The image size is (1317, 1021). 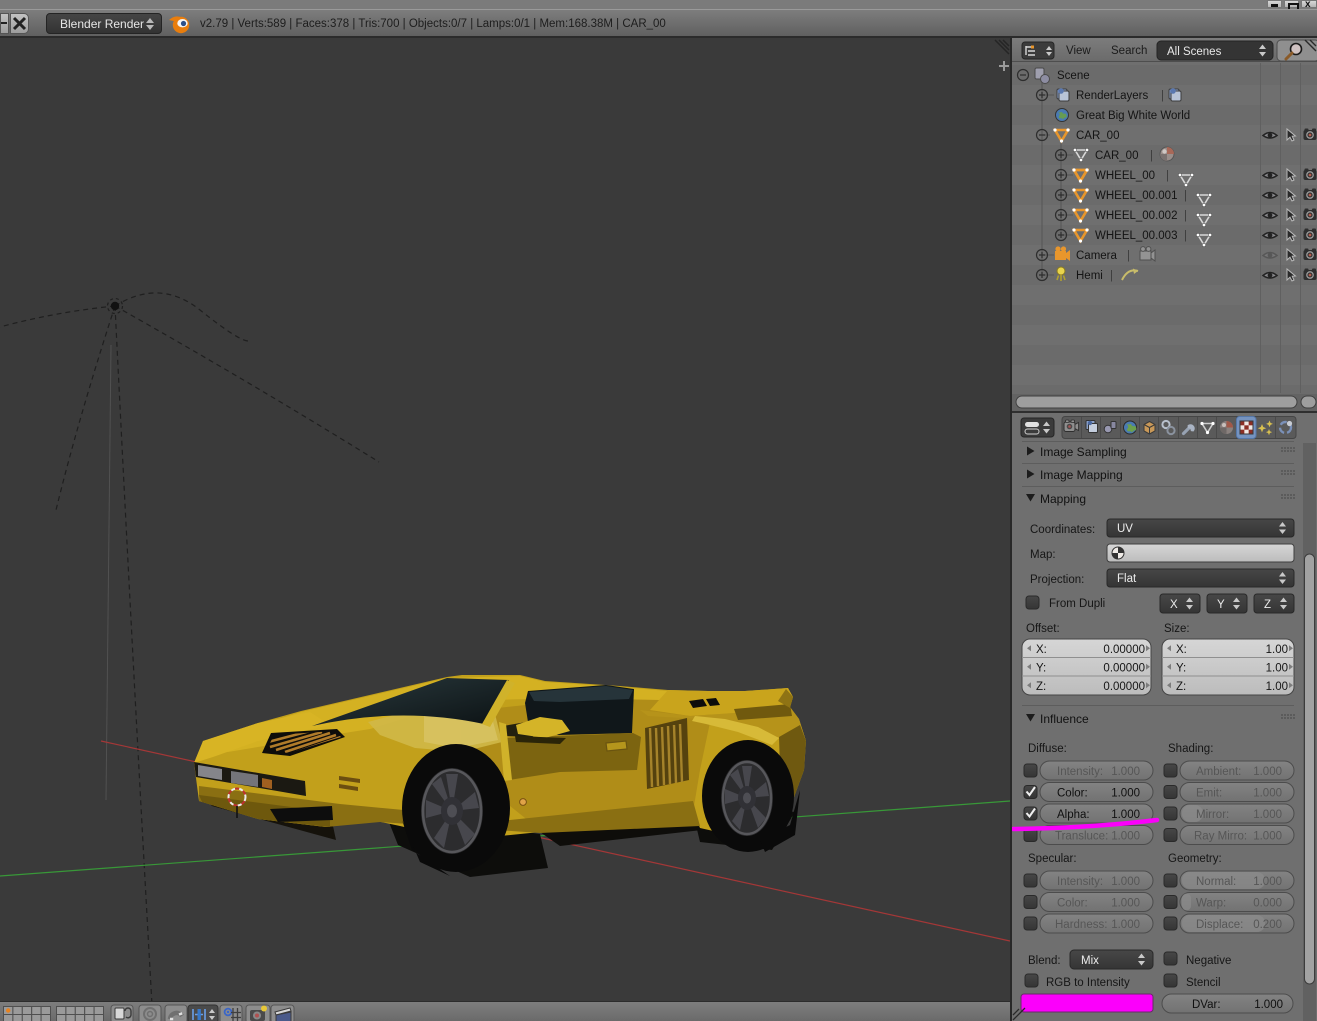 I want to click on svg-text: 0.200, so click(x=1267, y=925).